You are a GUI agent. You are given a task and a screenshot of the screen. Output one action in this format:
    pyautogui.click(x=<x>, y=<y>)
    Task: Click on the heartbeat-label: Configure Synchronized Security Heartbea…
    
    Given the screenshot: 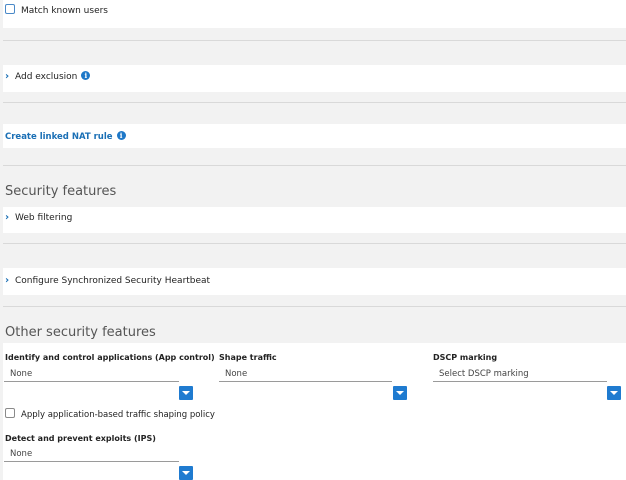 What is the action you would take?
    pyautogui.click(x=113, y=281)
    